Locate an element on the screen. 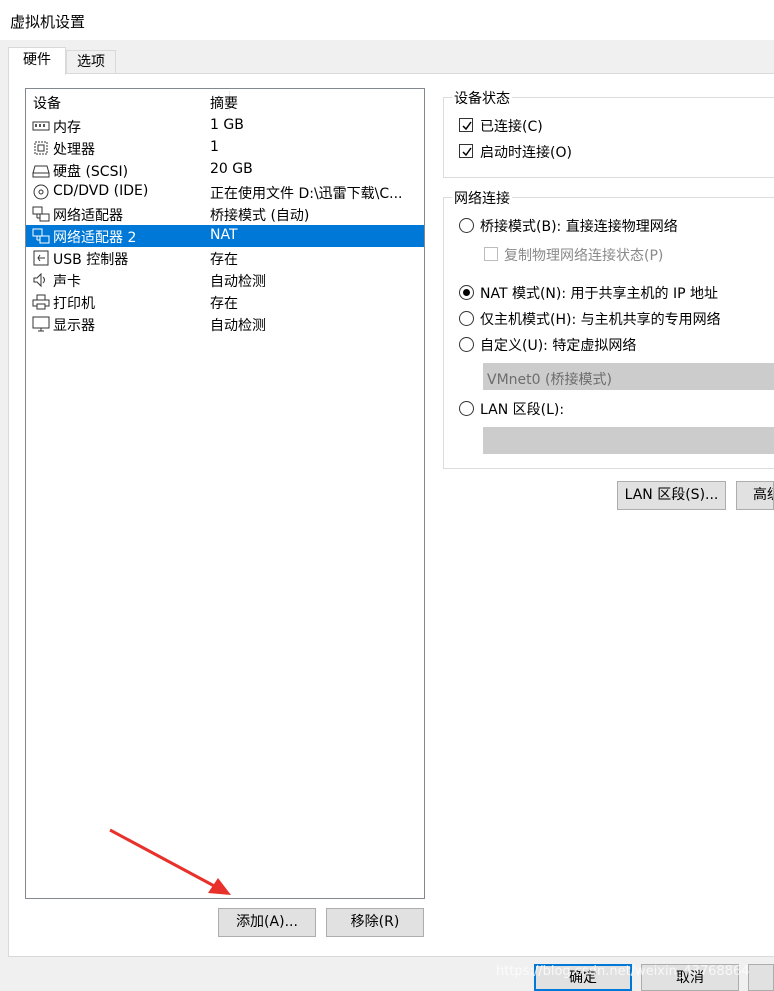 The image size is (774, 991). replicate-state-label: 复制物理网络连接状态(P) is located at coordinates (583, 255).